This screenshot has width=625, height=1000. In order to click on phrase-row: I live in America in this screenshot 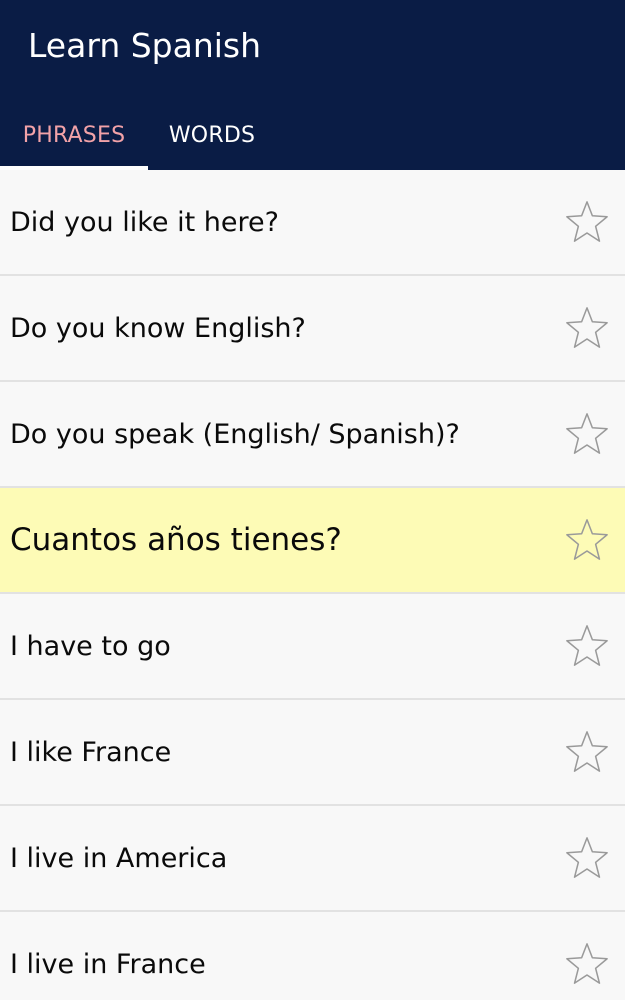, I will do `click(312, 859)`.